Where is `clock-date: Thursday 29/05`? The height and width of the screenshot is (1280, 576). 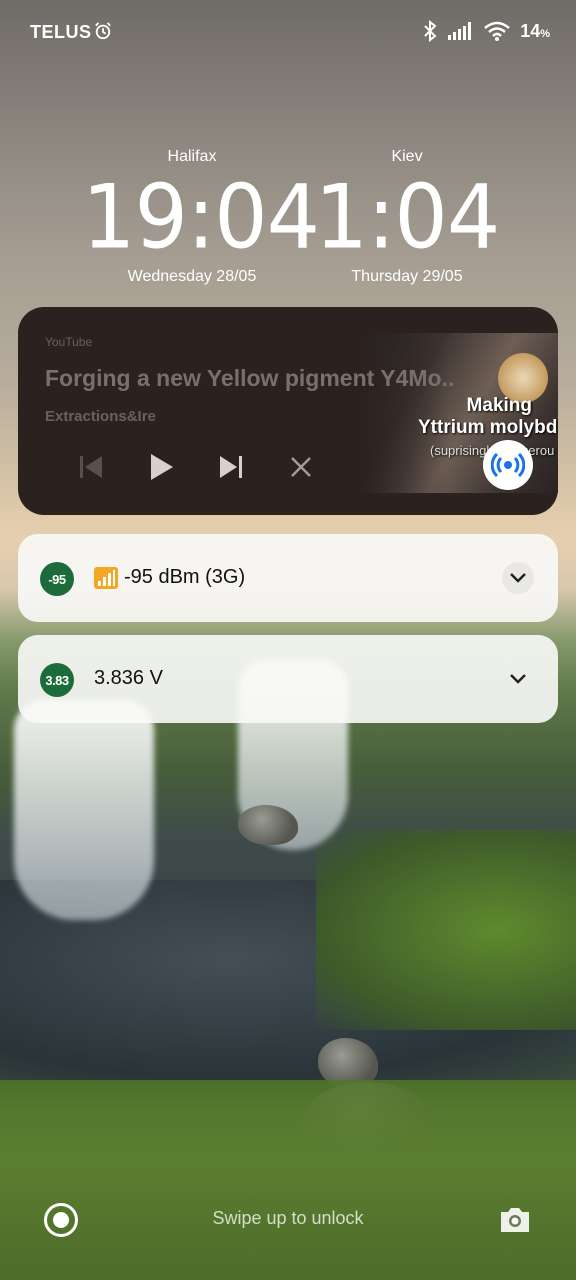
clock-date: Thursday 29/05 is located at coordinates (407, 276).